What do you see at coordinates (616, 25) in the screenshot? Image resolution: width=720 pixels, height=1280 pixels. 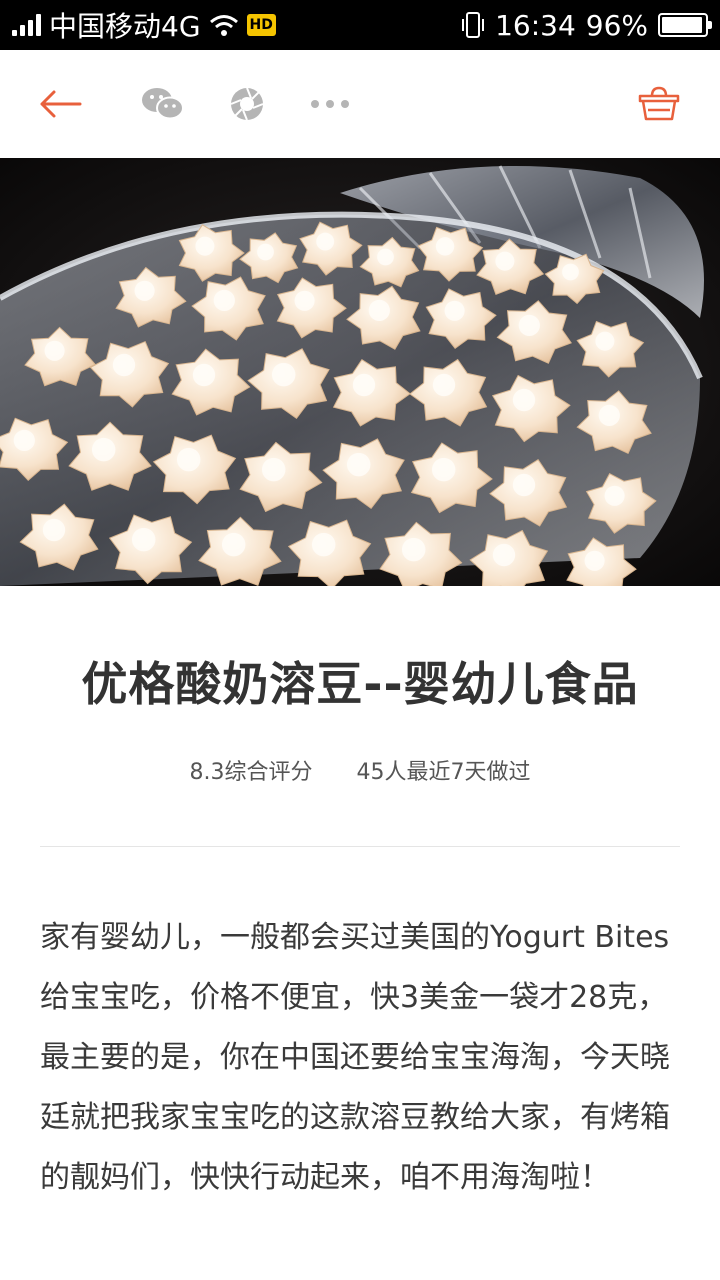 I see `battery-percent: 96%` at bounding box center [616, 25].